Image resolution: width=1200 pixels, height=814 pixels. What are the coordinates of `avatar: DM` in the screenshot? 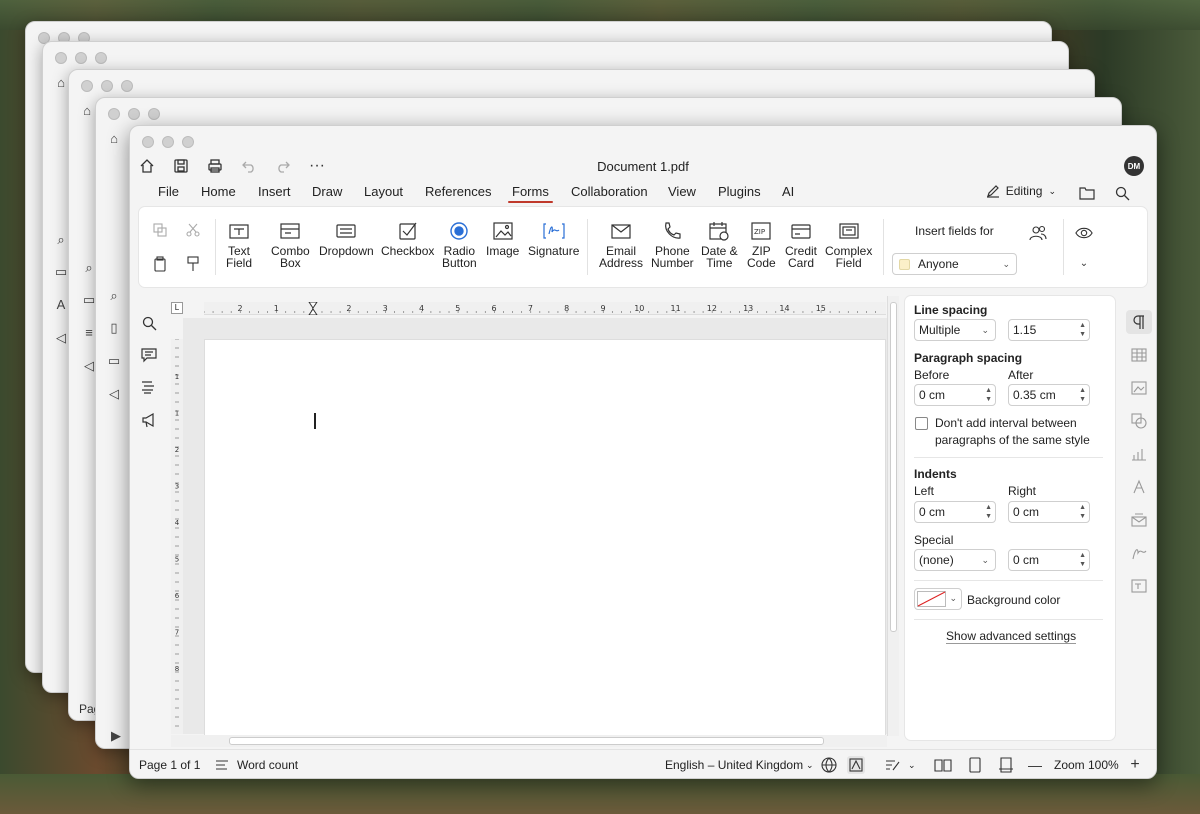 It's located at (1134, 166).